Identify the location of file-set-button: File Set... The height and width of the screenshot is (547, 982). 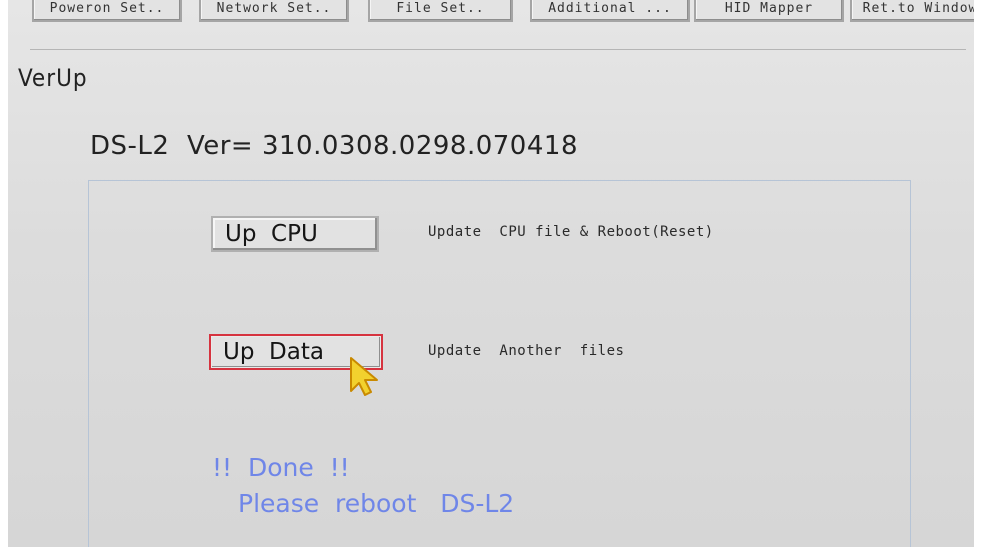
(440, 11).